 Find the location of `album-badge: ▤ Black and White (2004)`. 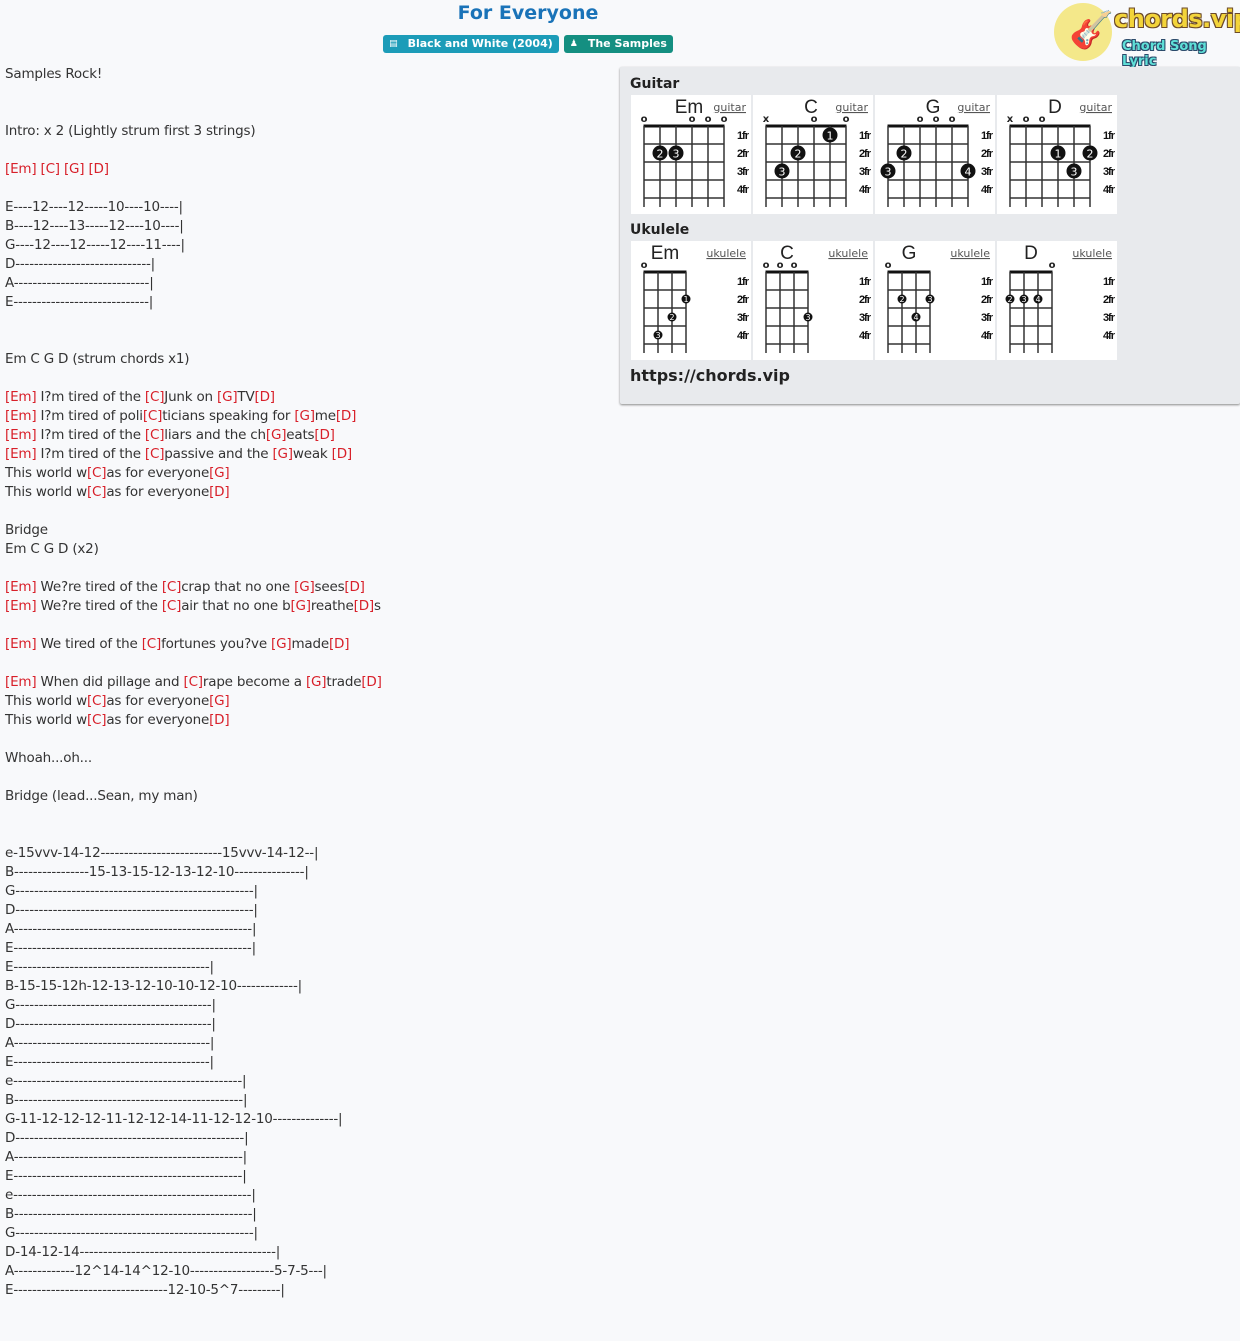

album-badge: ▤ Black and White (2004) is located at coordinates (471, 44).